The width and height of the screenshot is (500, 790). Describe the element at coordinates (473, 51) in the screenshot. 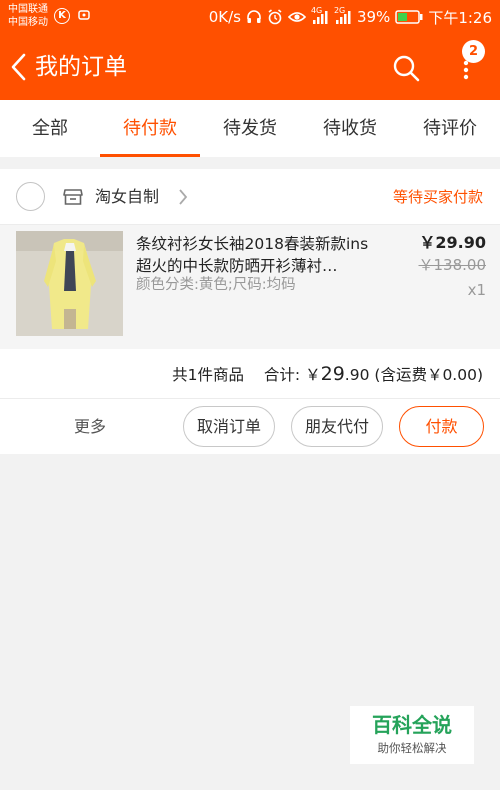

I see `message-badge: 2` at that location.